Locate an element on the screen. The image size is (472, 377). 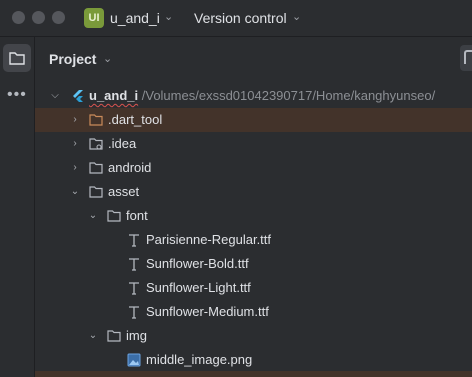
more-tools-icon: ••• is located at coordinates (17, 95).